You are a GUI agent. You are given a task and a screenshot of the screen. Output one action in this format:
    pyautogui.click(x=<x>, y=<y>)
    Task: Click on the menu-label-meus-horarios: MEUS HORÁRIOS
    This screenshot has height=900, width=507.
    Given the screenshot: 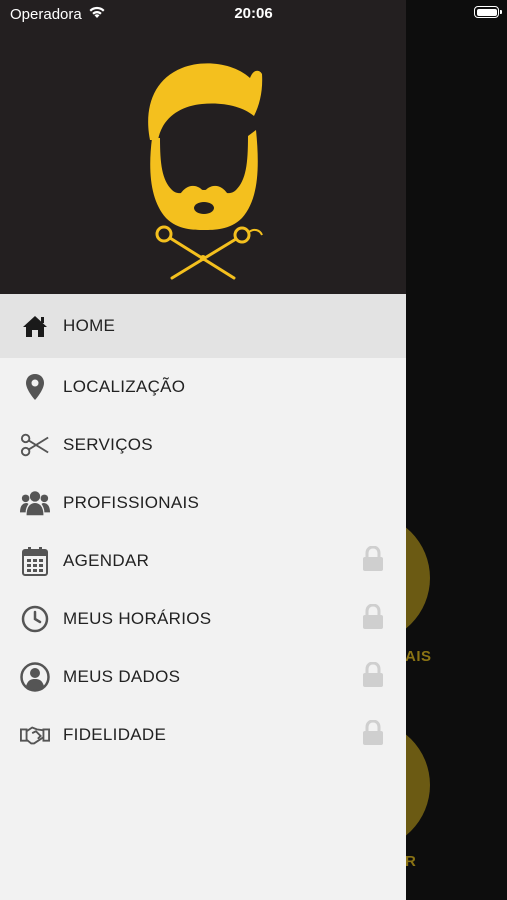 What is the action you would take?
    pyautogui.click(x=137, y=618)
    